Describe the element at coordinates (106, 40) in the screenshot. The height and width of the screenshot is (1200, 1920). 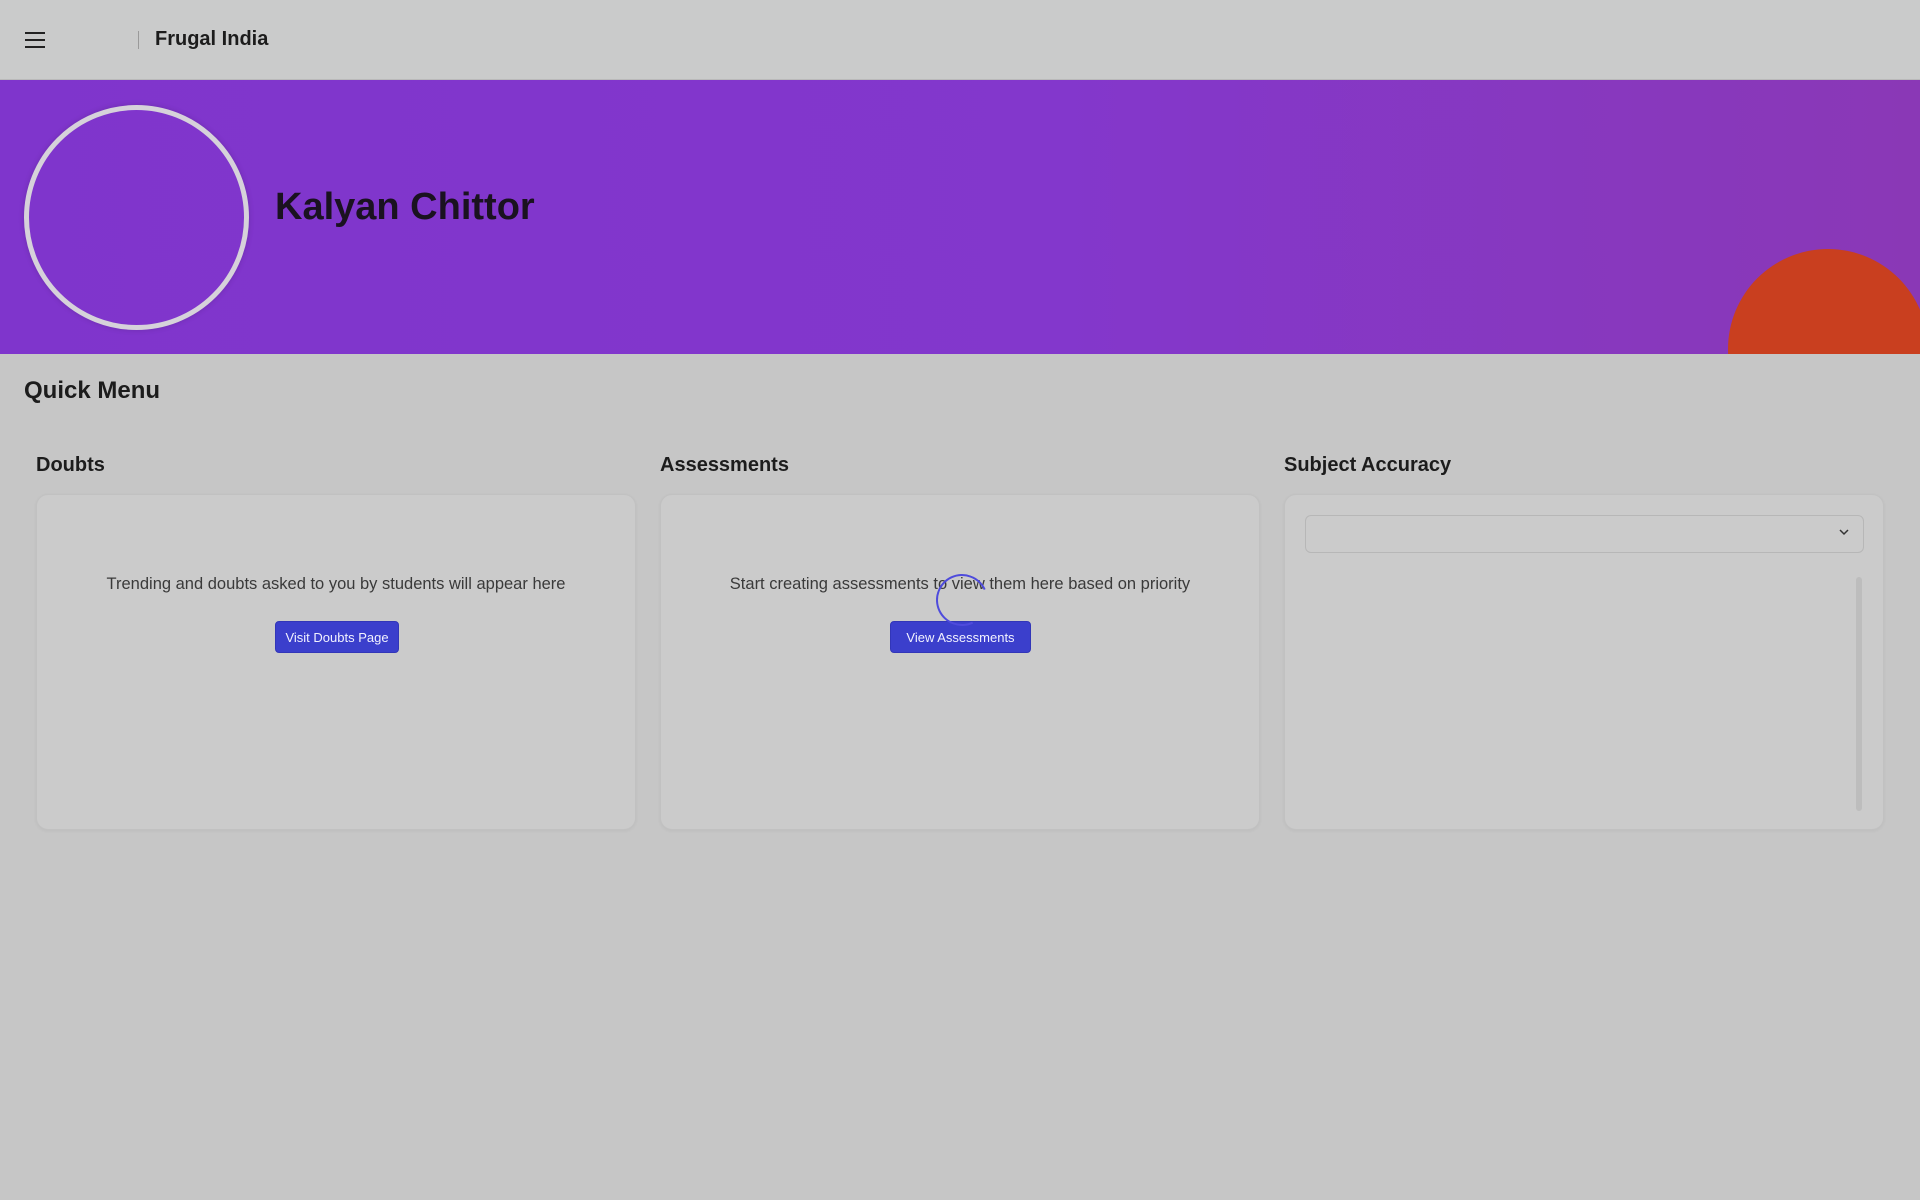
I see `org-logo` at that location.